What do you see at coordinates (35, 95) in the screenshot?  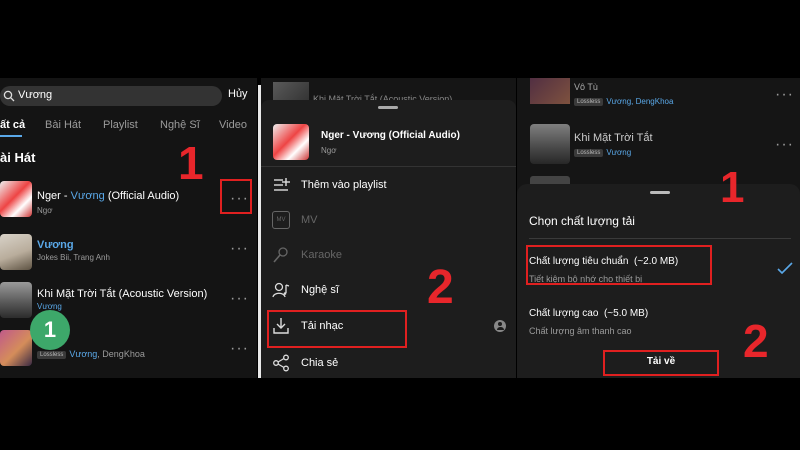 I see `search-value: Vương` at bounding box center [35, 95].